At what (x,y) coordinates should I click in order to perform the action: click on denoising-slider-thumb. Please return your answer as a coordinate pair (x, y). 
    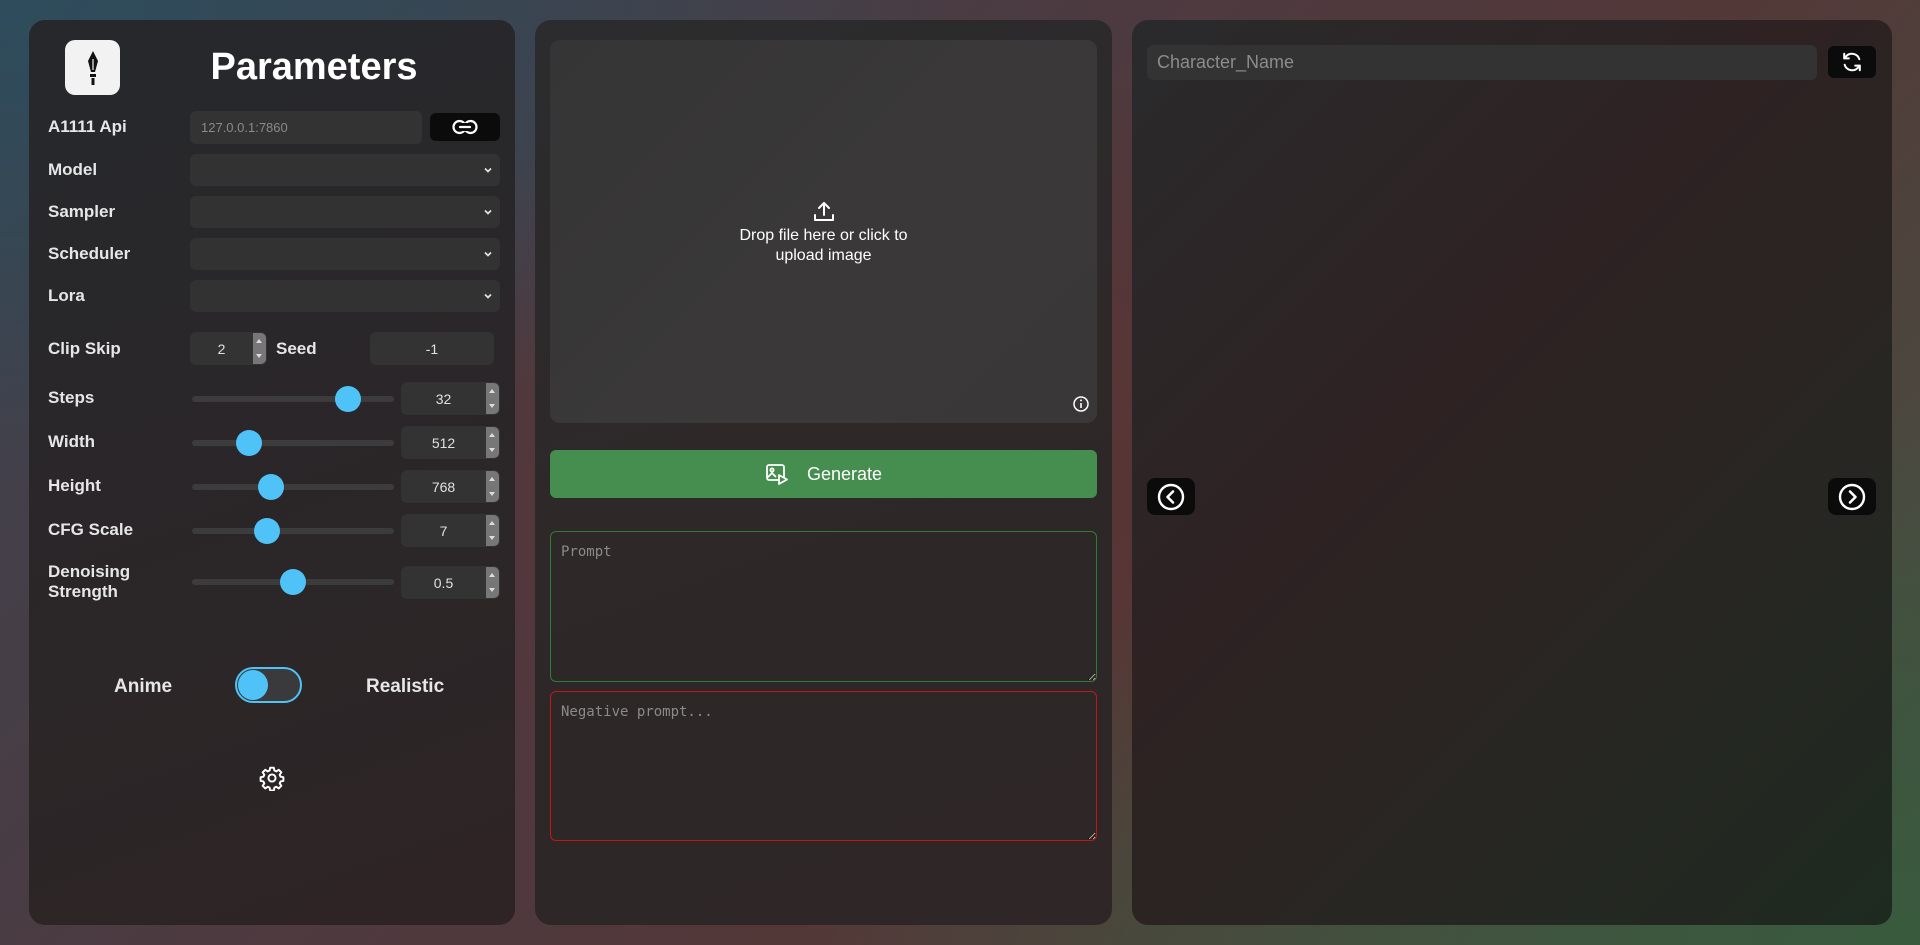
    Looking at the image, I should click on (293, 582).